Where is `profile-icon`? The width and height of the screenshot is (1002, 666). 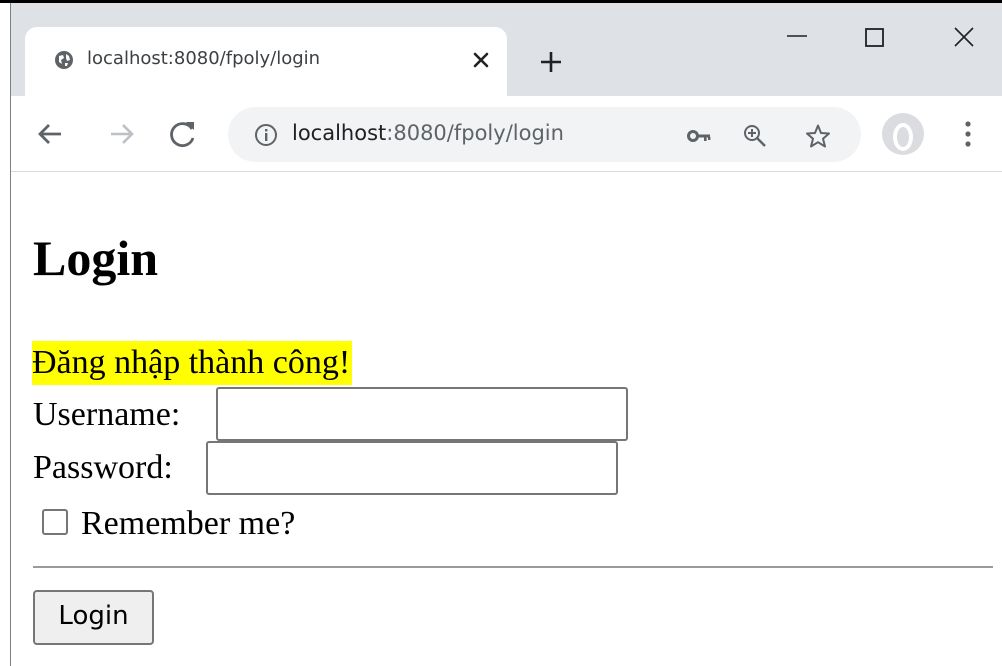
profile-icon is located at coordinates (903, 137).